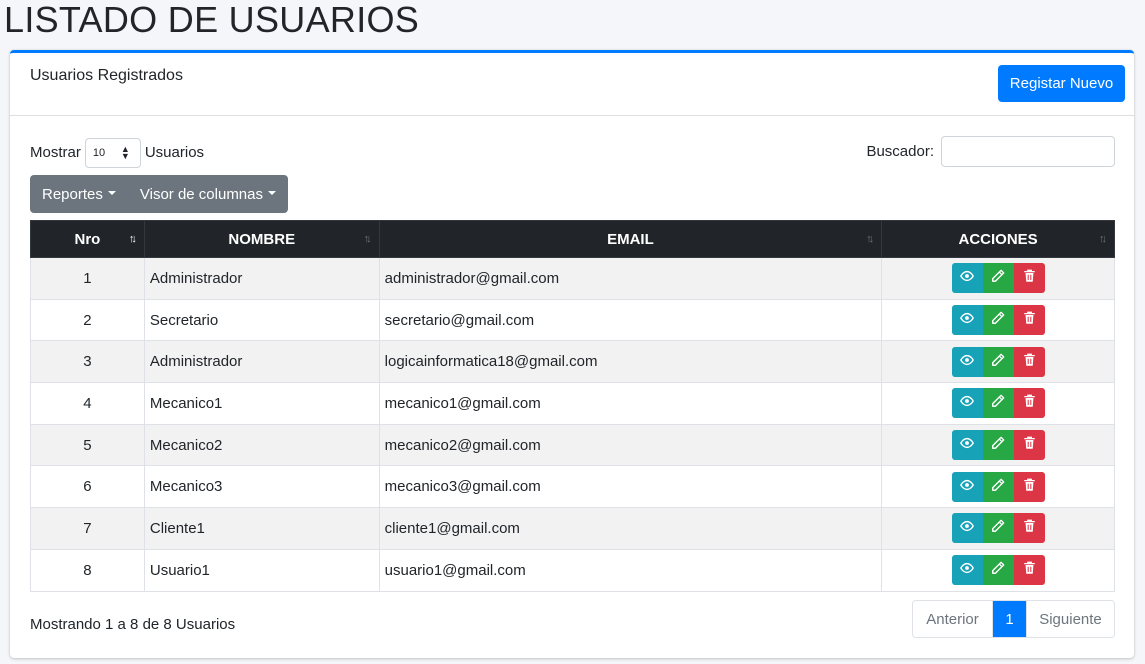 The height and width of the screenshot is (664, 1145). What do you see at coordinates (87, 278) in the screenshot?
I see `cell-nro: 1` at bounding box center [87, 278].